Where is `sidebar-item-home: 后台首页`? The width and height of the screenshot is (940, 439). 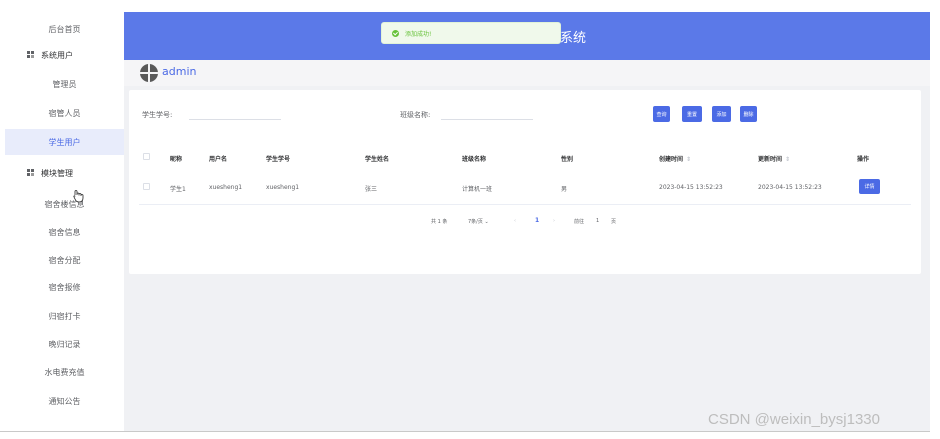
sidebar-item-home: 后台首页 is located at coordinates (64, 29).